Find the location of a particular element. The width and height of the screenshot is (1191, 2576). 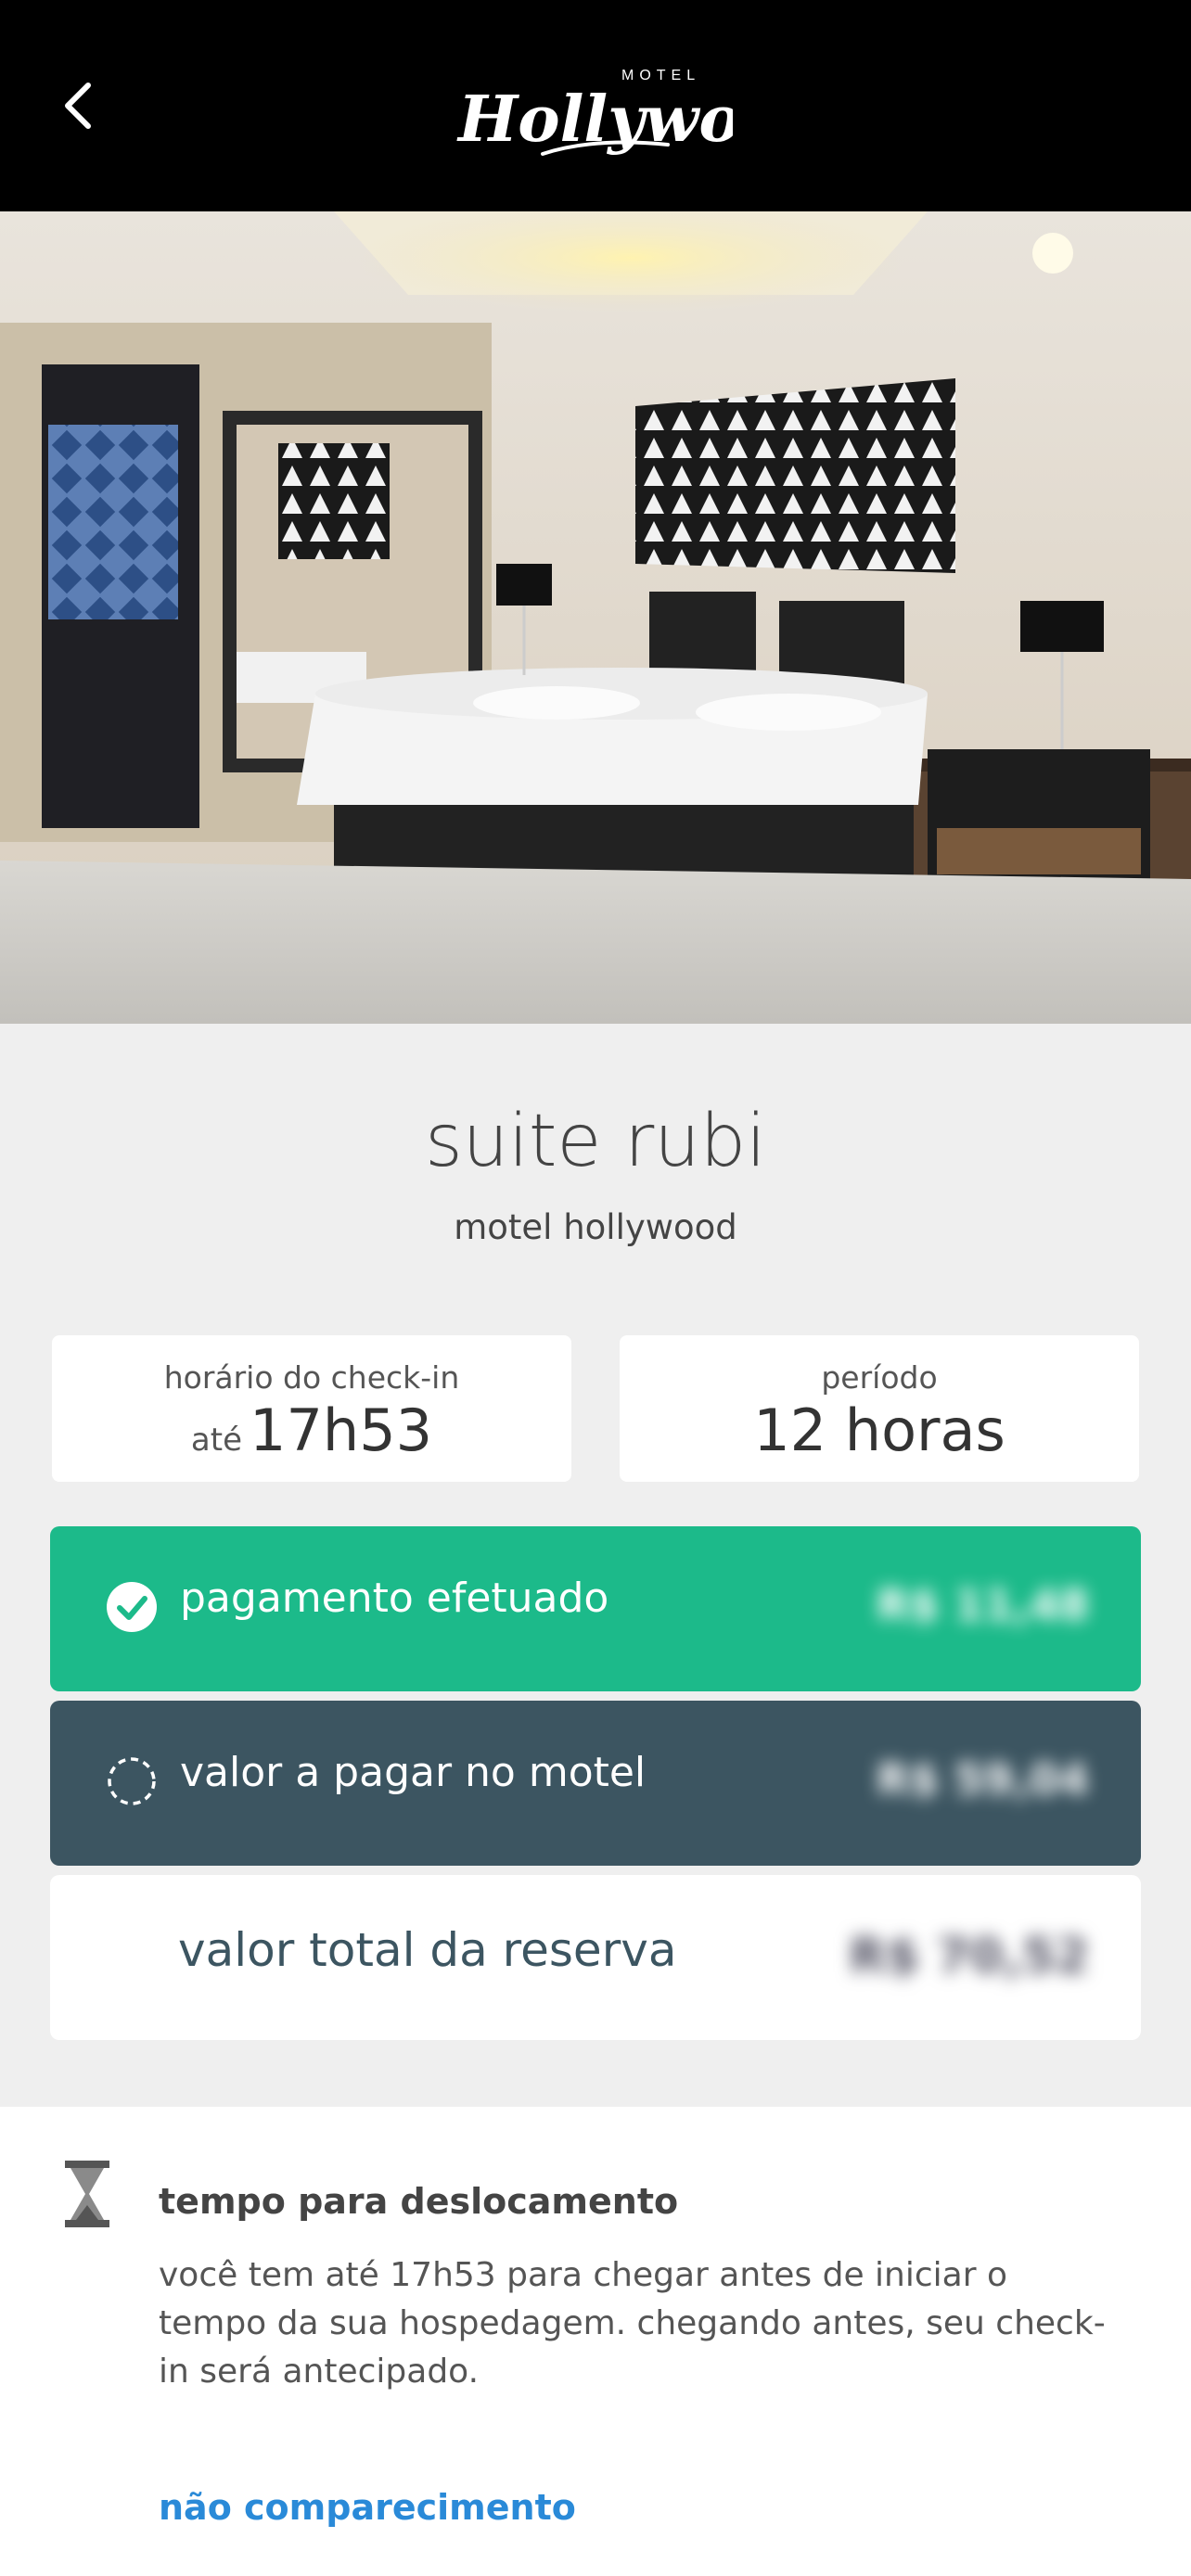

payment-made-label: pagamento efetuado is located at coordinates (394, 1599).